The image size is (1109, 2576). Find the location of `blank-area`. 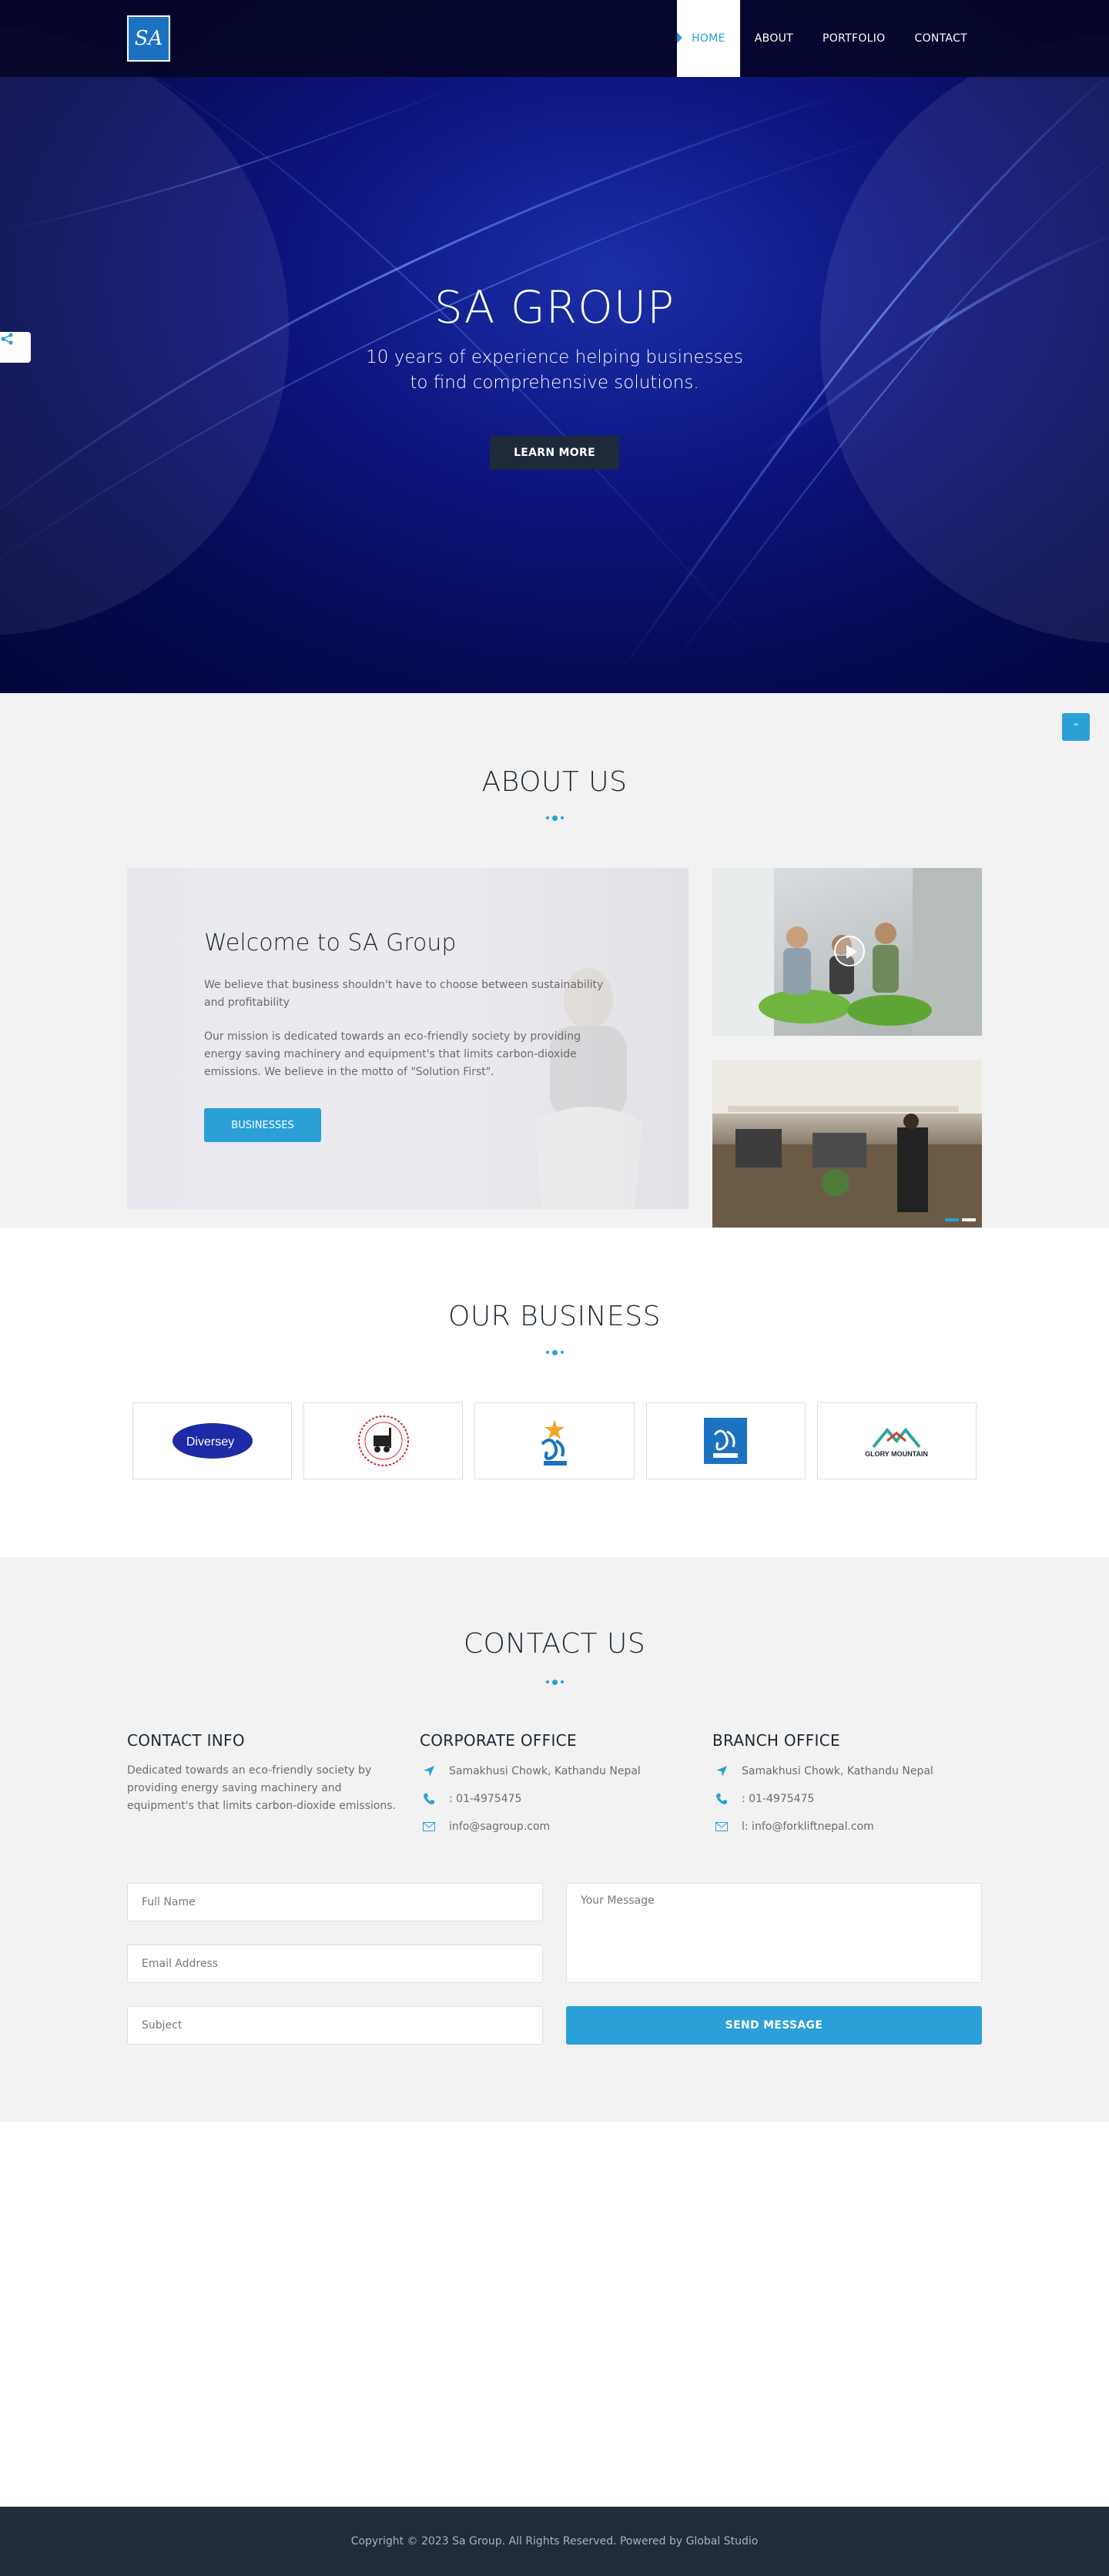

blank-area is located at coordinates (554, 2315).